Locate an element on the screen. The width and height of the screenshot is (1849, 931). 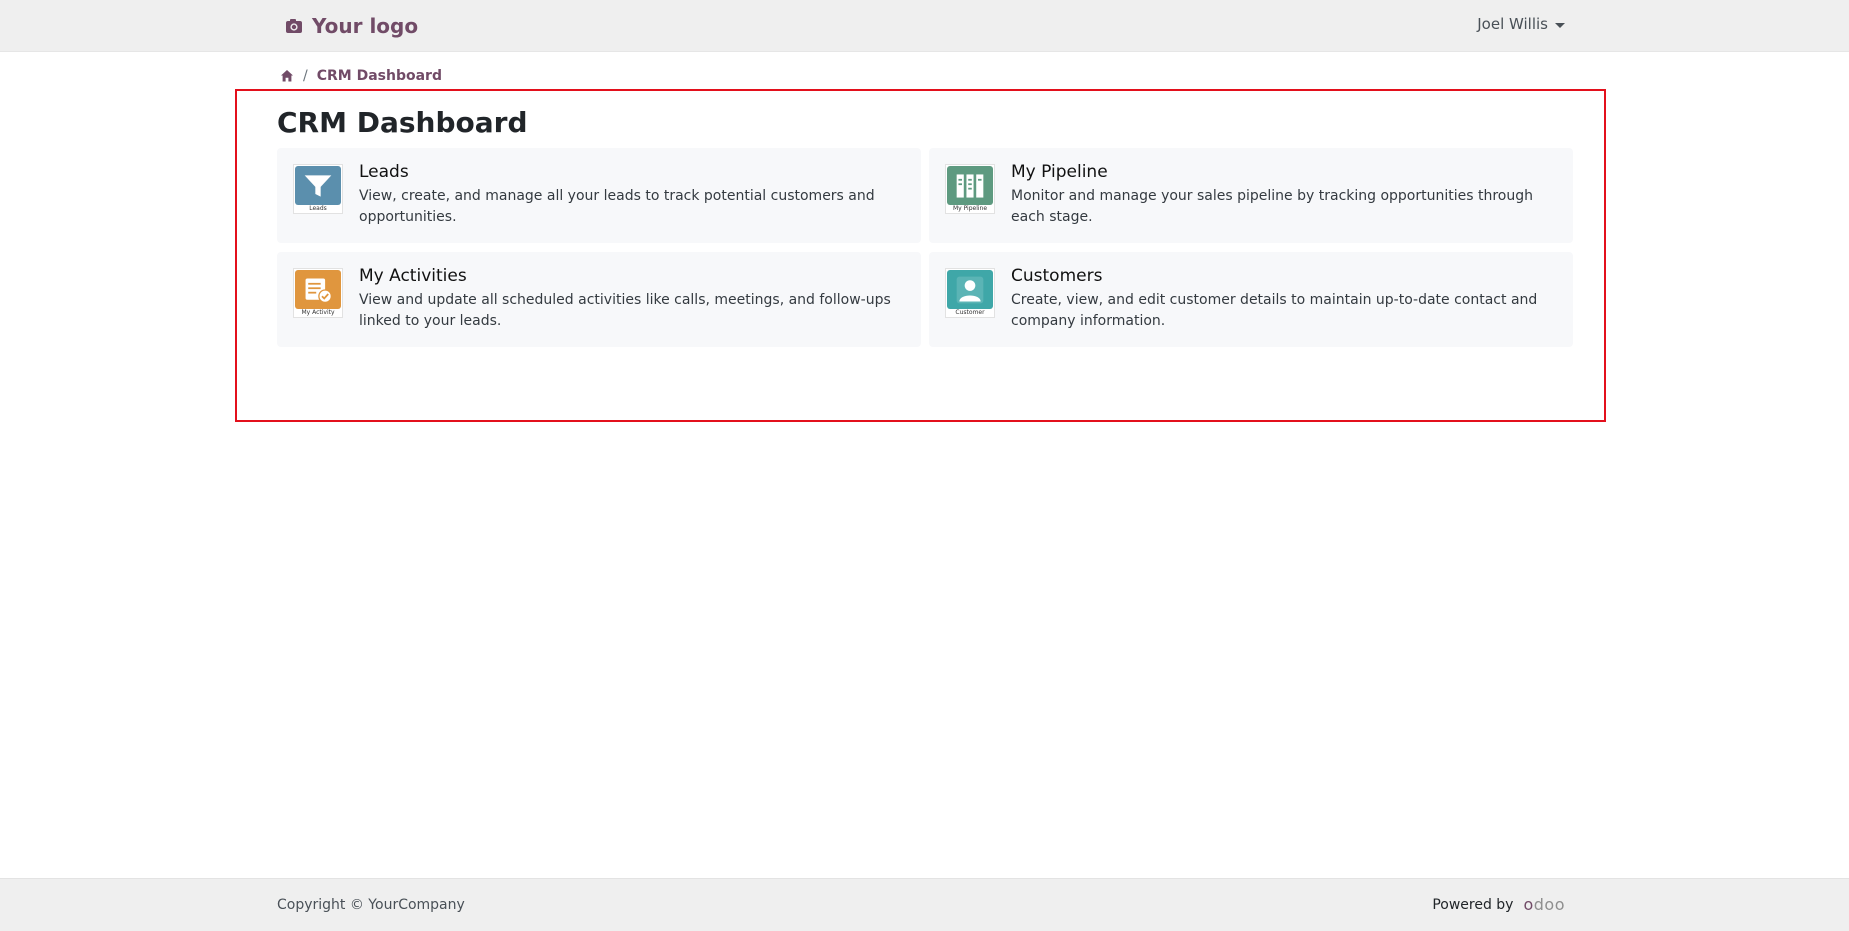
caret-down-icon is located at coordinates (1560, 25).